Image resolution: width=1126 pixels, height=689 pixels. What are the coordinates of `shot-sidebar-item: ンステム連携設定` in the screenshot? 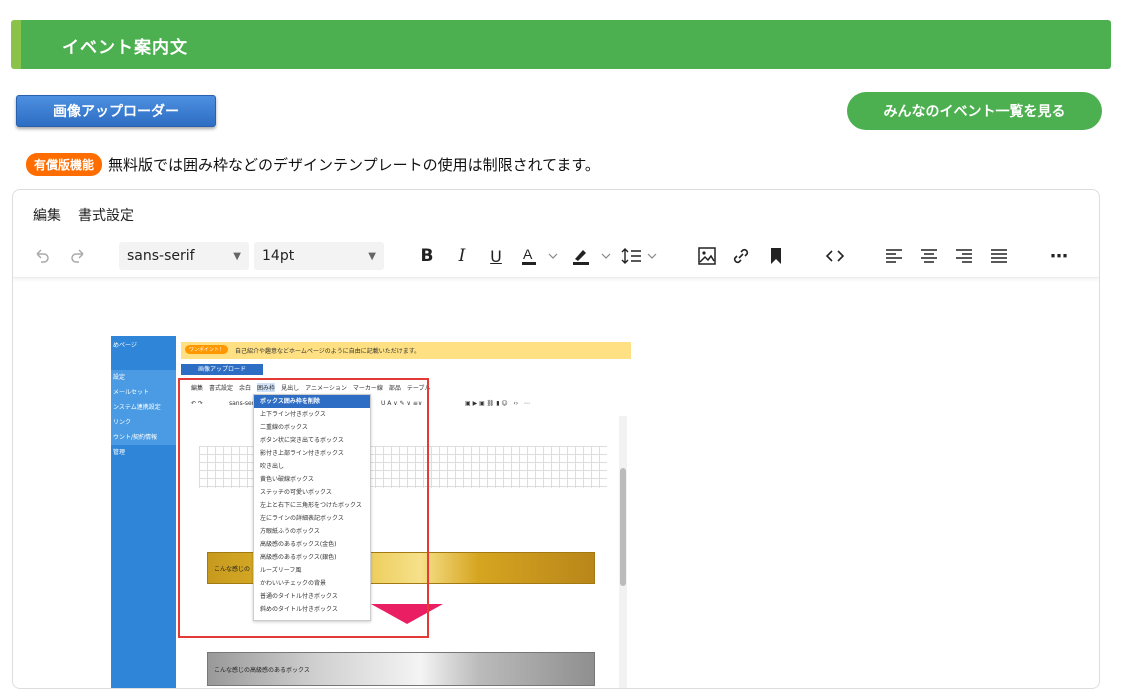 It's located at (143, 407).